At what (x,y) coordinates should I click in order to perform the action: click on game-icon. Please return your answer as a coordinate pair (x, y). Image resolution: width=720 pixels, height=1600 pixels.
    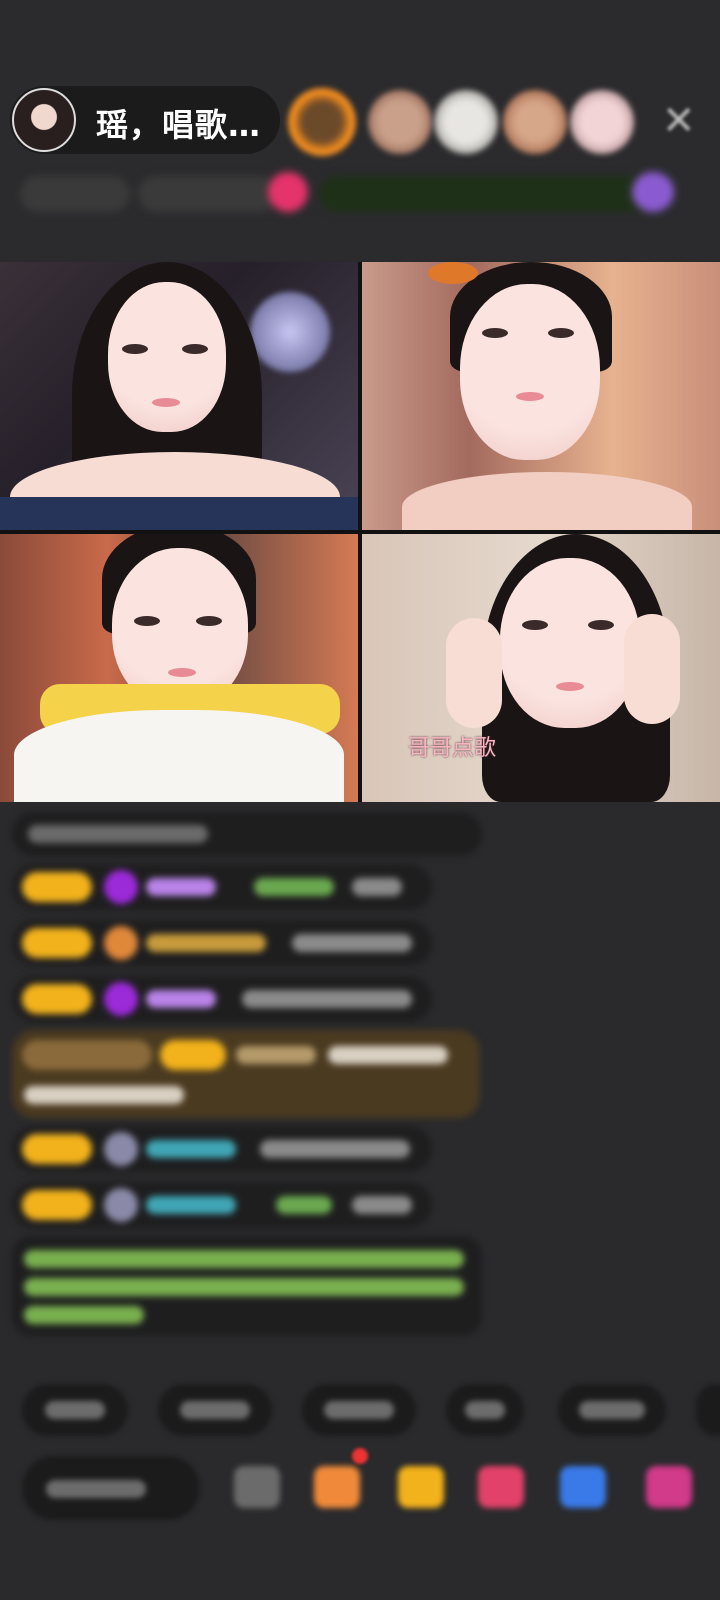
    Looking at the image, I should click on (583, 1487).